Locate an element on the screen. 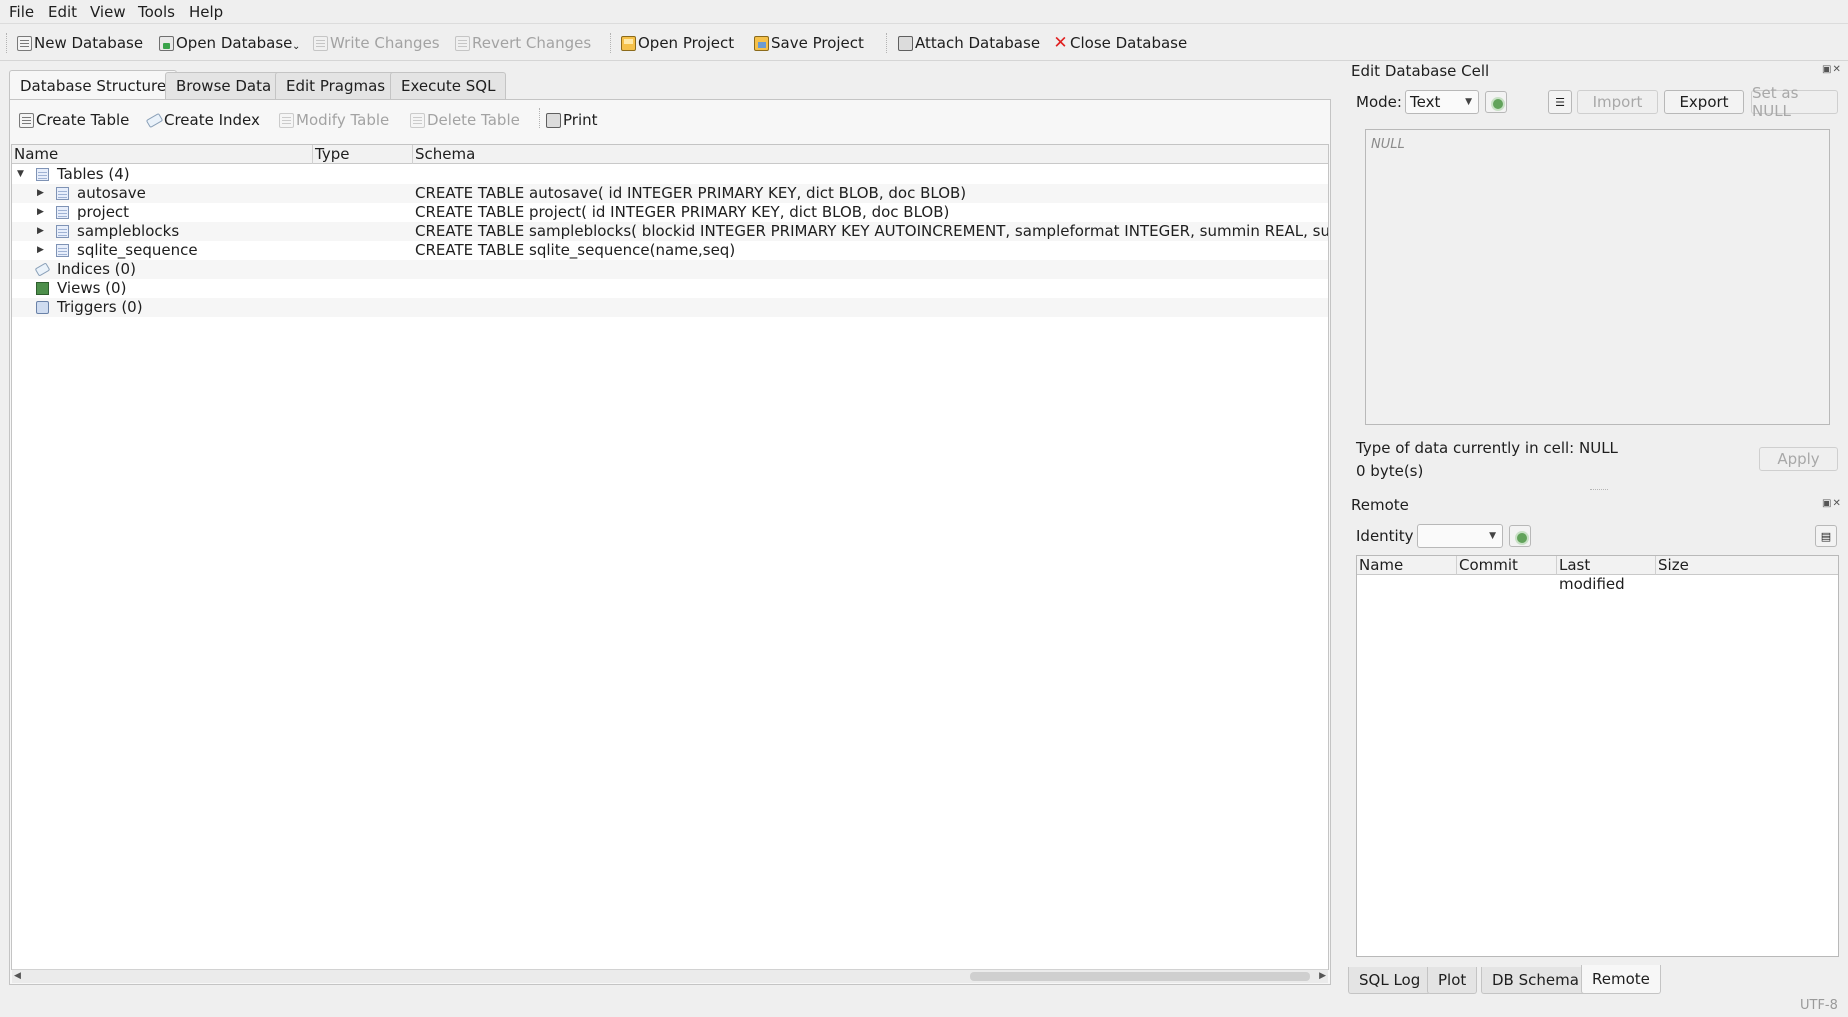  indices-label: Indices (0) is located at coordinates (96, 269).